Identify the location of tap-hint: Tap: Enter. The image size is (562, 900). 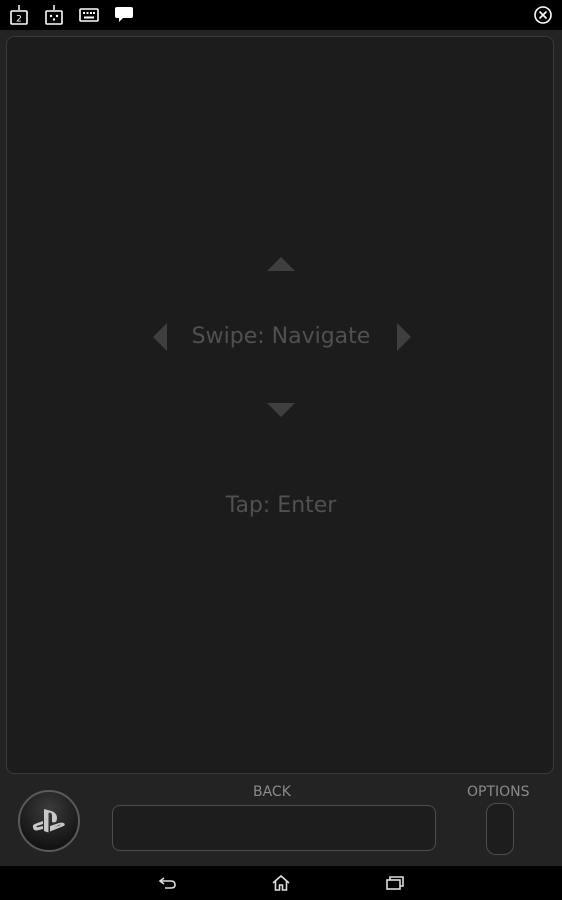
(281, 505).